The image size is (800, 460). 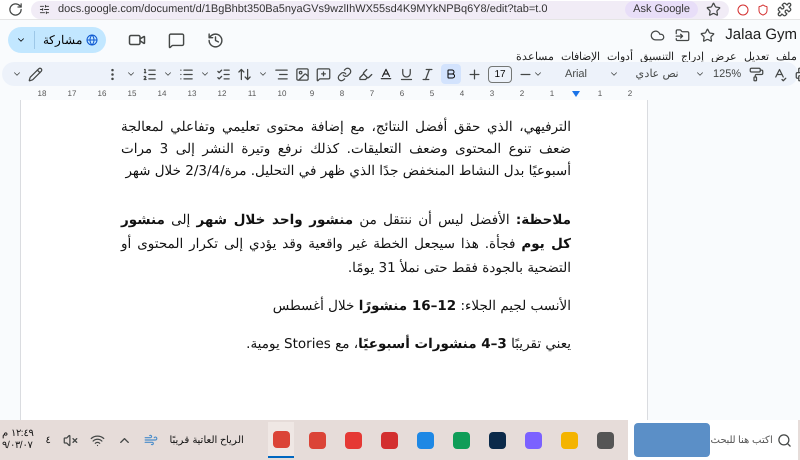 What do you see at coordinates (102, 94) in the screenshot?
I see `ruler-number: 16` at bounding box center [102, 94].